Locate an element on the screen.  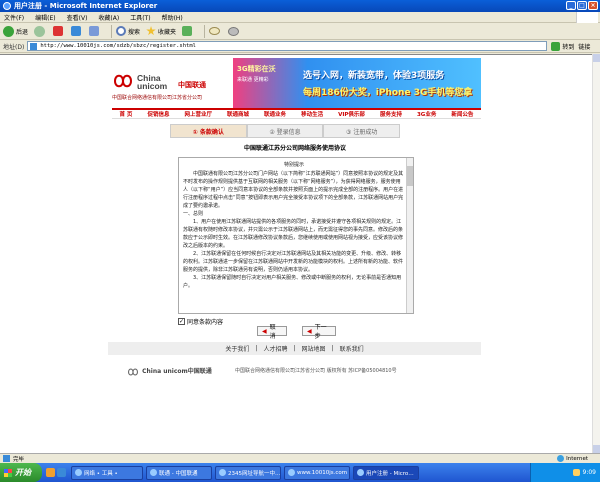
footer-logo-text: China unicom中国联通 is located at coordinates (177, 371).